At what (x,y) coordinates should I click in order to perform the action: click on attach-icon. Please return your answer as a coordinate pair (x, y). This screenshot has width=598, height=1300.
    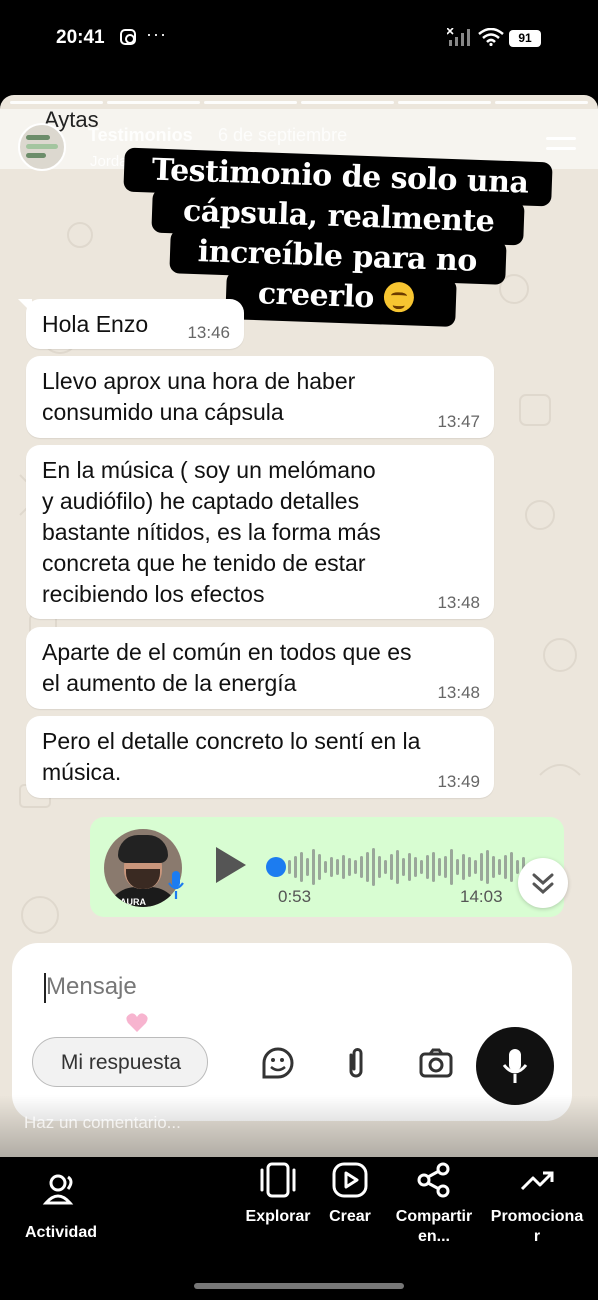
    Looking at the image, I should click on (356, 1063).